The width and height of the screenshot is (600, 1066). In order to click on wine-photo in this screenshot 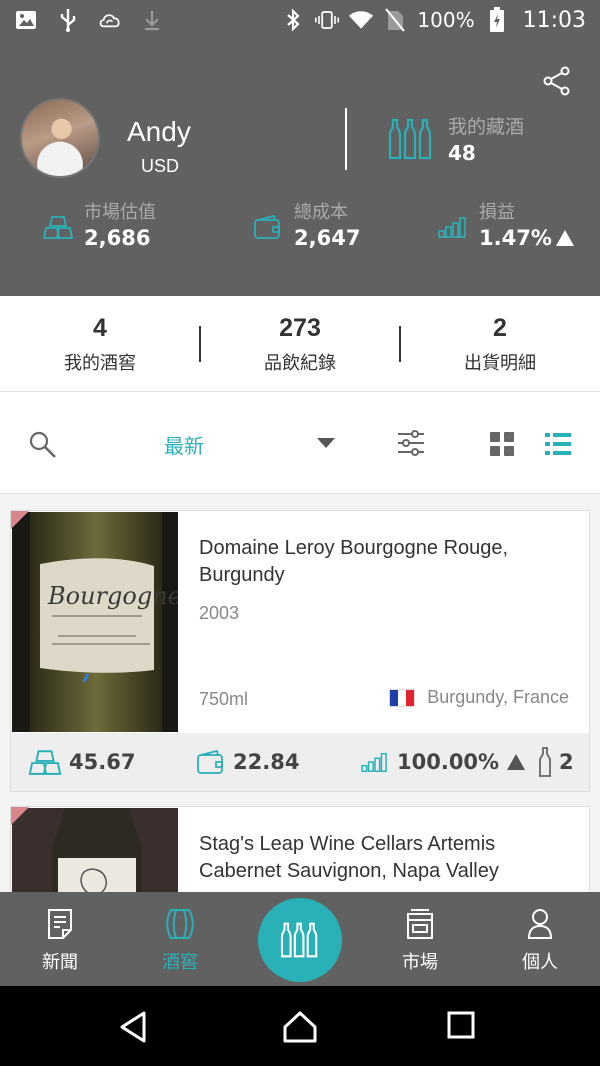, I will do `click(95, 850)`.